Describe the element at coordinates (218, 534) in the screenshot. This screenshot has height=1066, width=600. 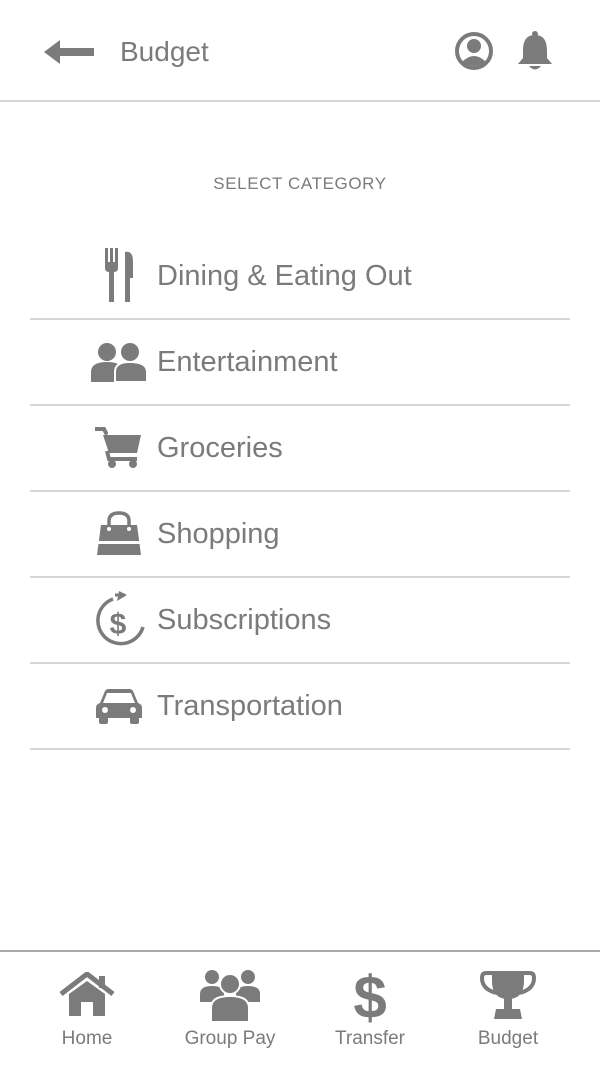
I see `category-label: Shopping` at that location.